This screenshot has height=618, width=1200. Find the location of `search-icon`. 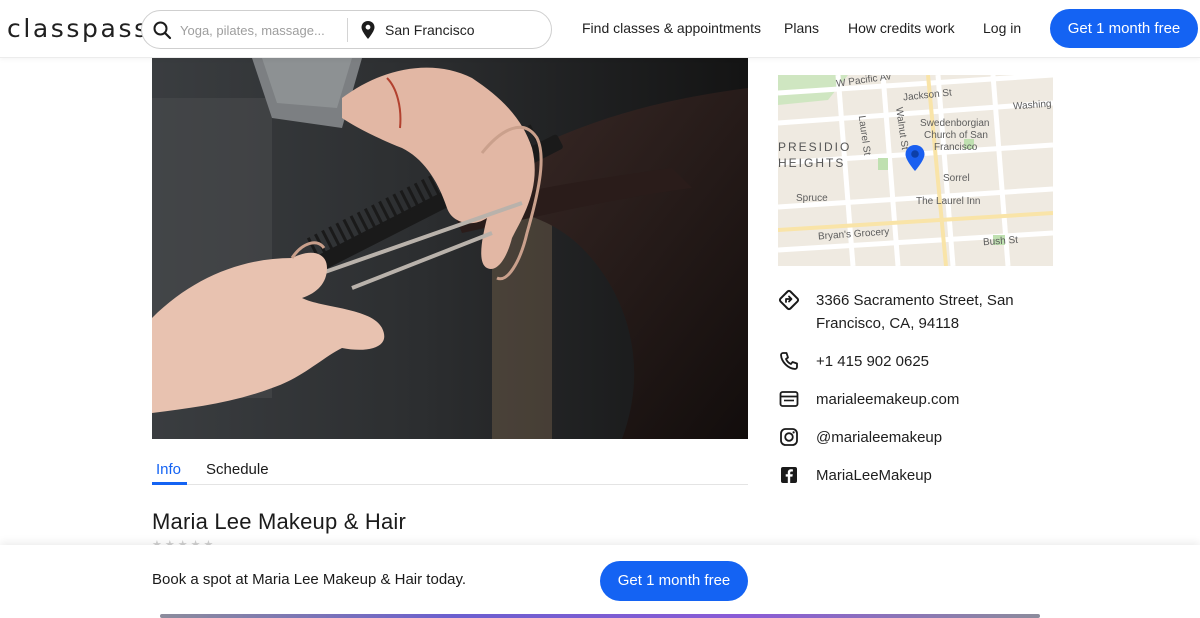

search-icon is located at coordinates (162, 30).